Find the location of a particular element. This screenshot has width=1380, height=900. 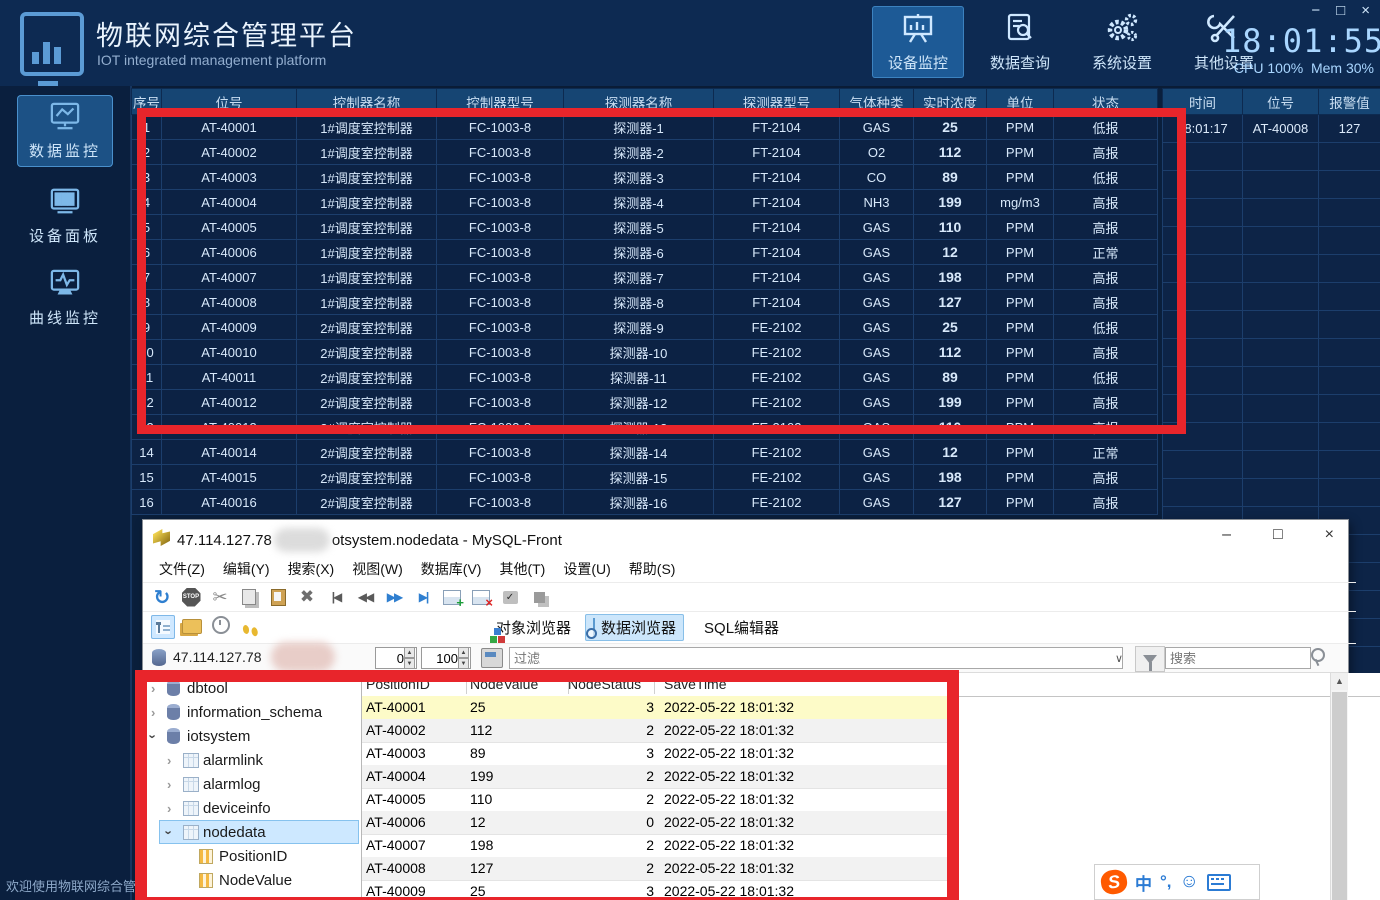

copy-record-icon is located at coordinates (539, 597).